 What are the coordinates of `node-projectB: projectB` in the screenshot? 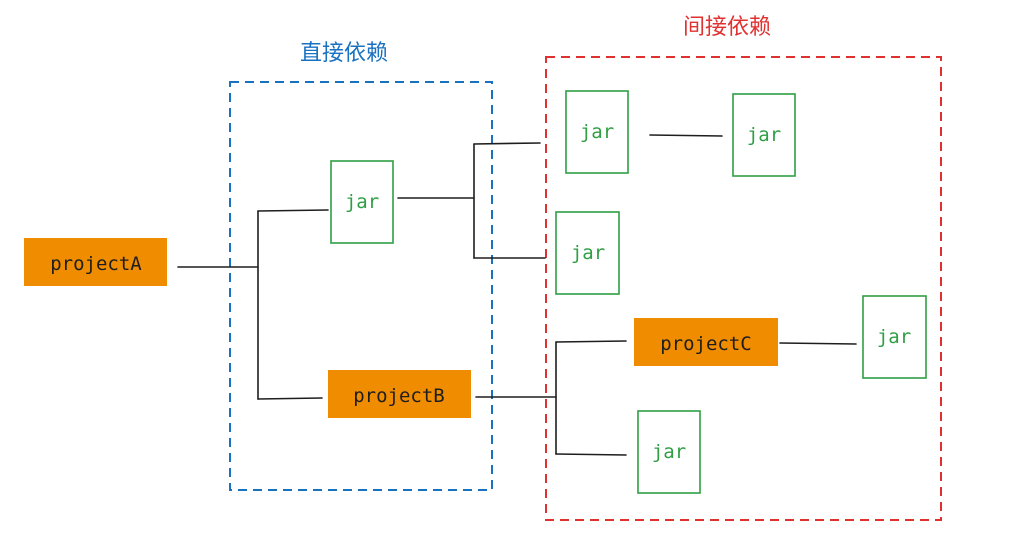 It's located at (399, 394).